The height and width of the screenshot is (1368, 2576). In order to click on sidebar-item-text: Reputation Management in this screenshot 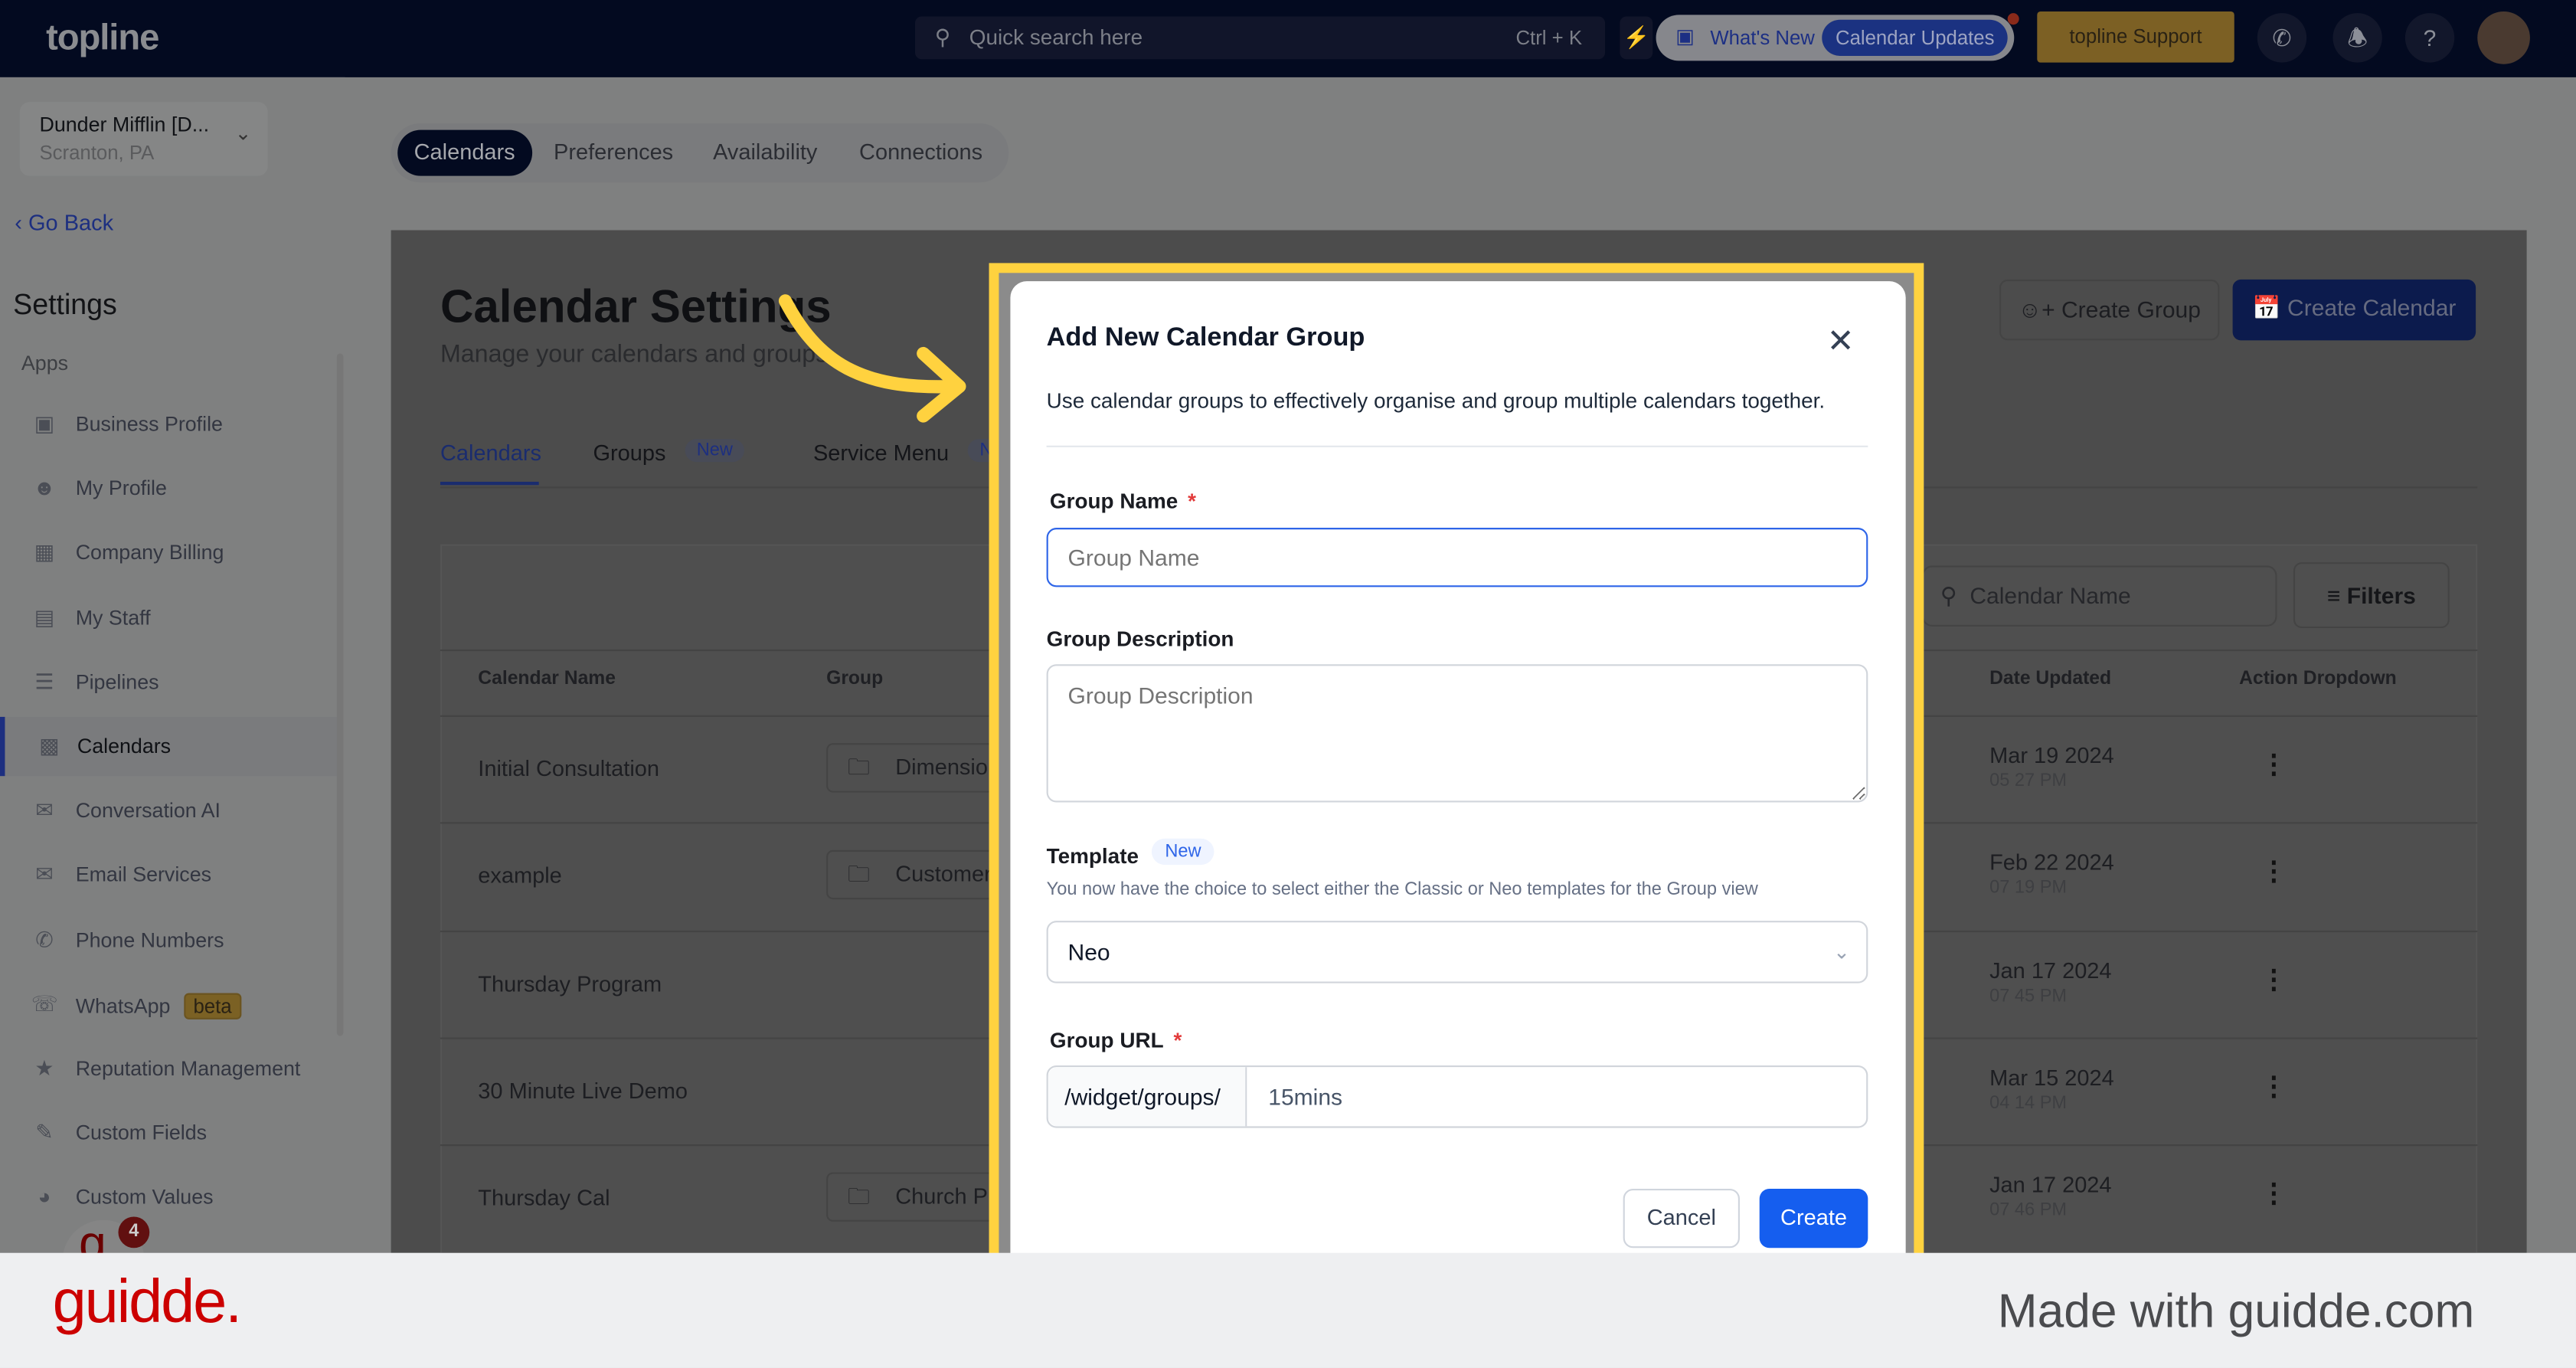, I will do `click(188, 1069)`.